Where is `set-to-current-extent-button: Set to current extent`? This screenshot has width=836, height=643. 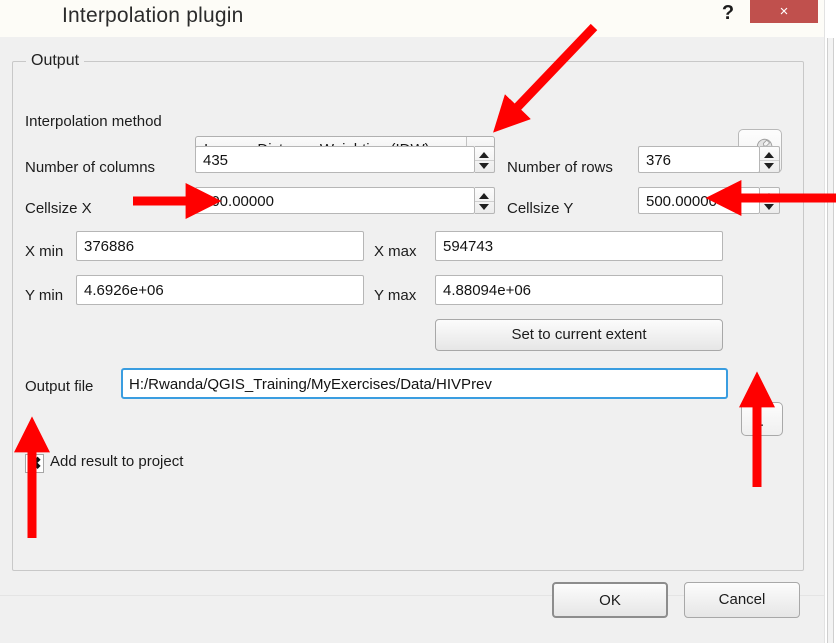
set-to-current-extent-button: Set to current extent is located at coordinates (579, 335).